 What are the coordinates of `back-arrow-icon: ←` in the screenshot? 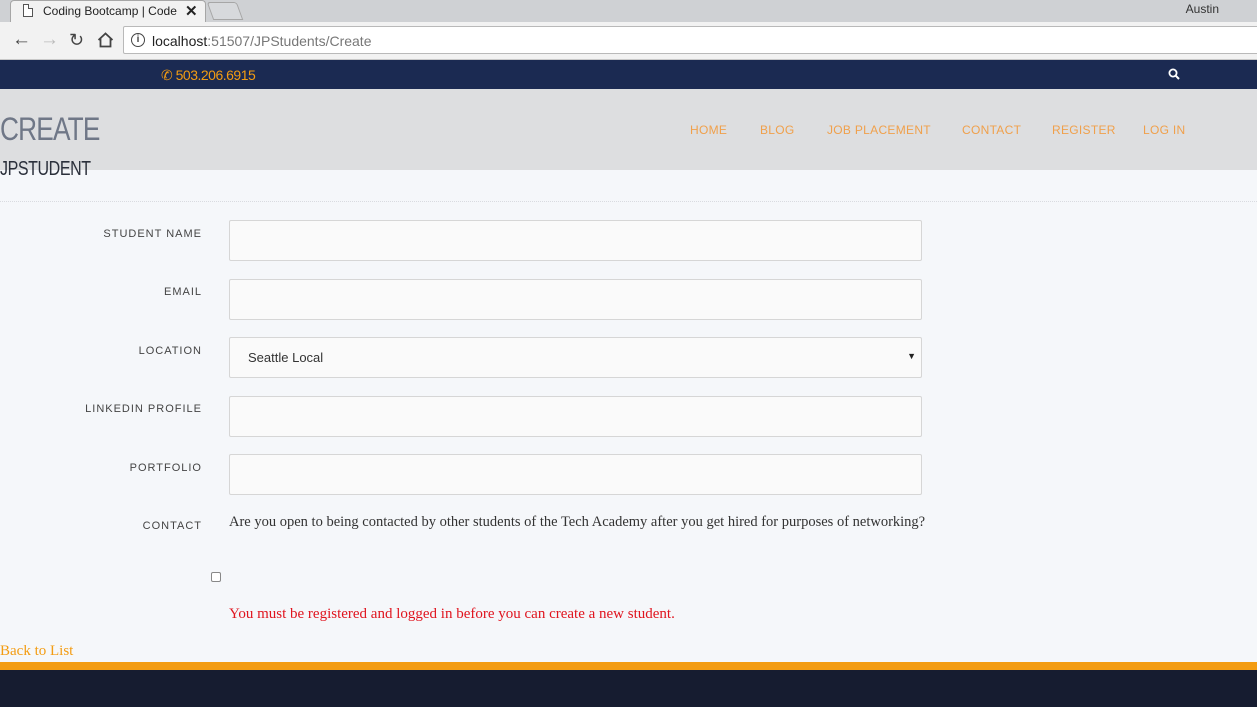 It's located at (21, 40).